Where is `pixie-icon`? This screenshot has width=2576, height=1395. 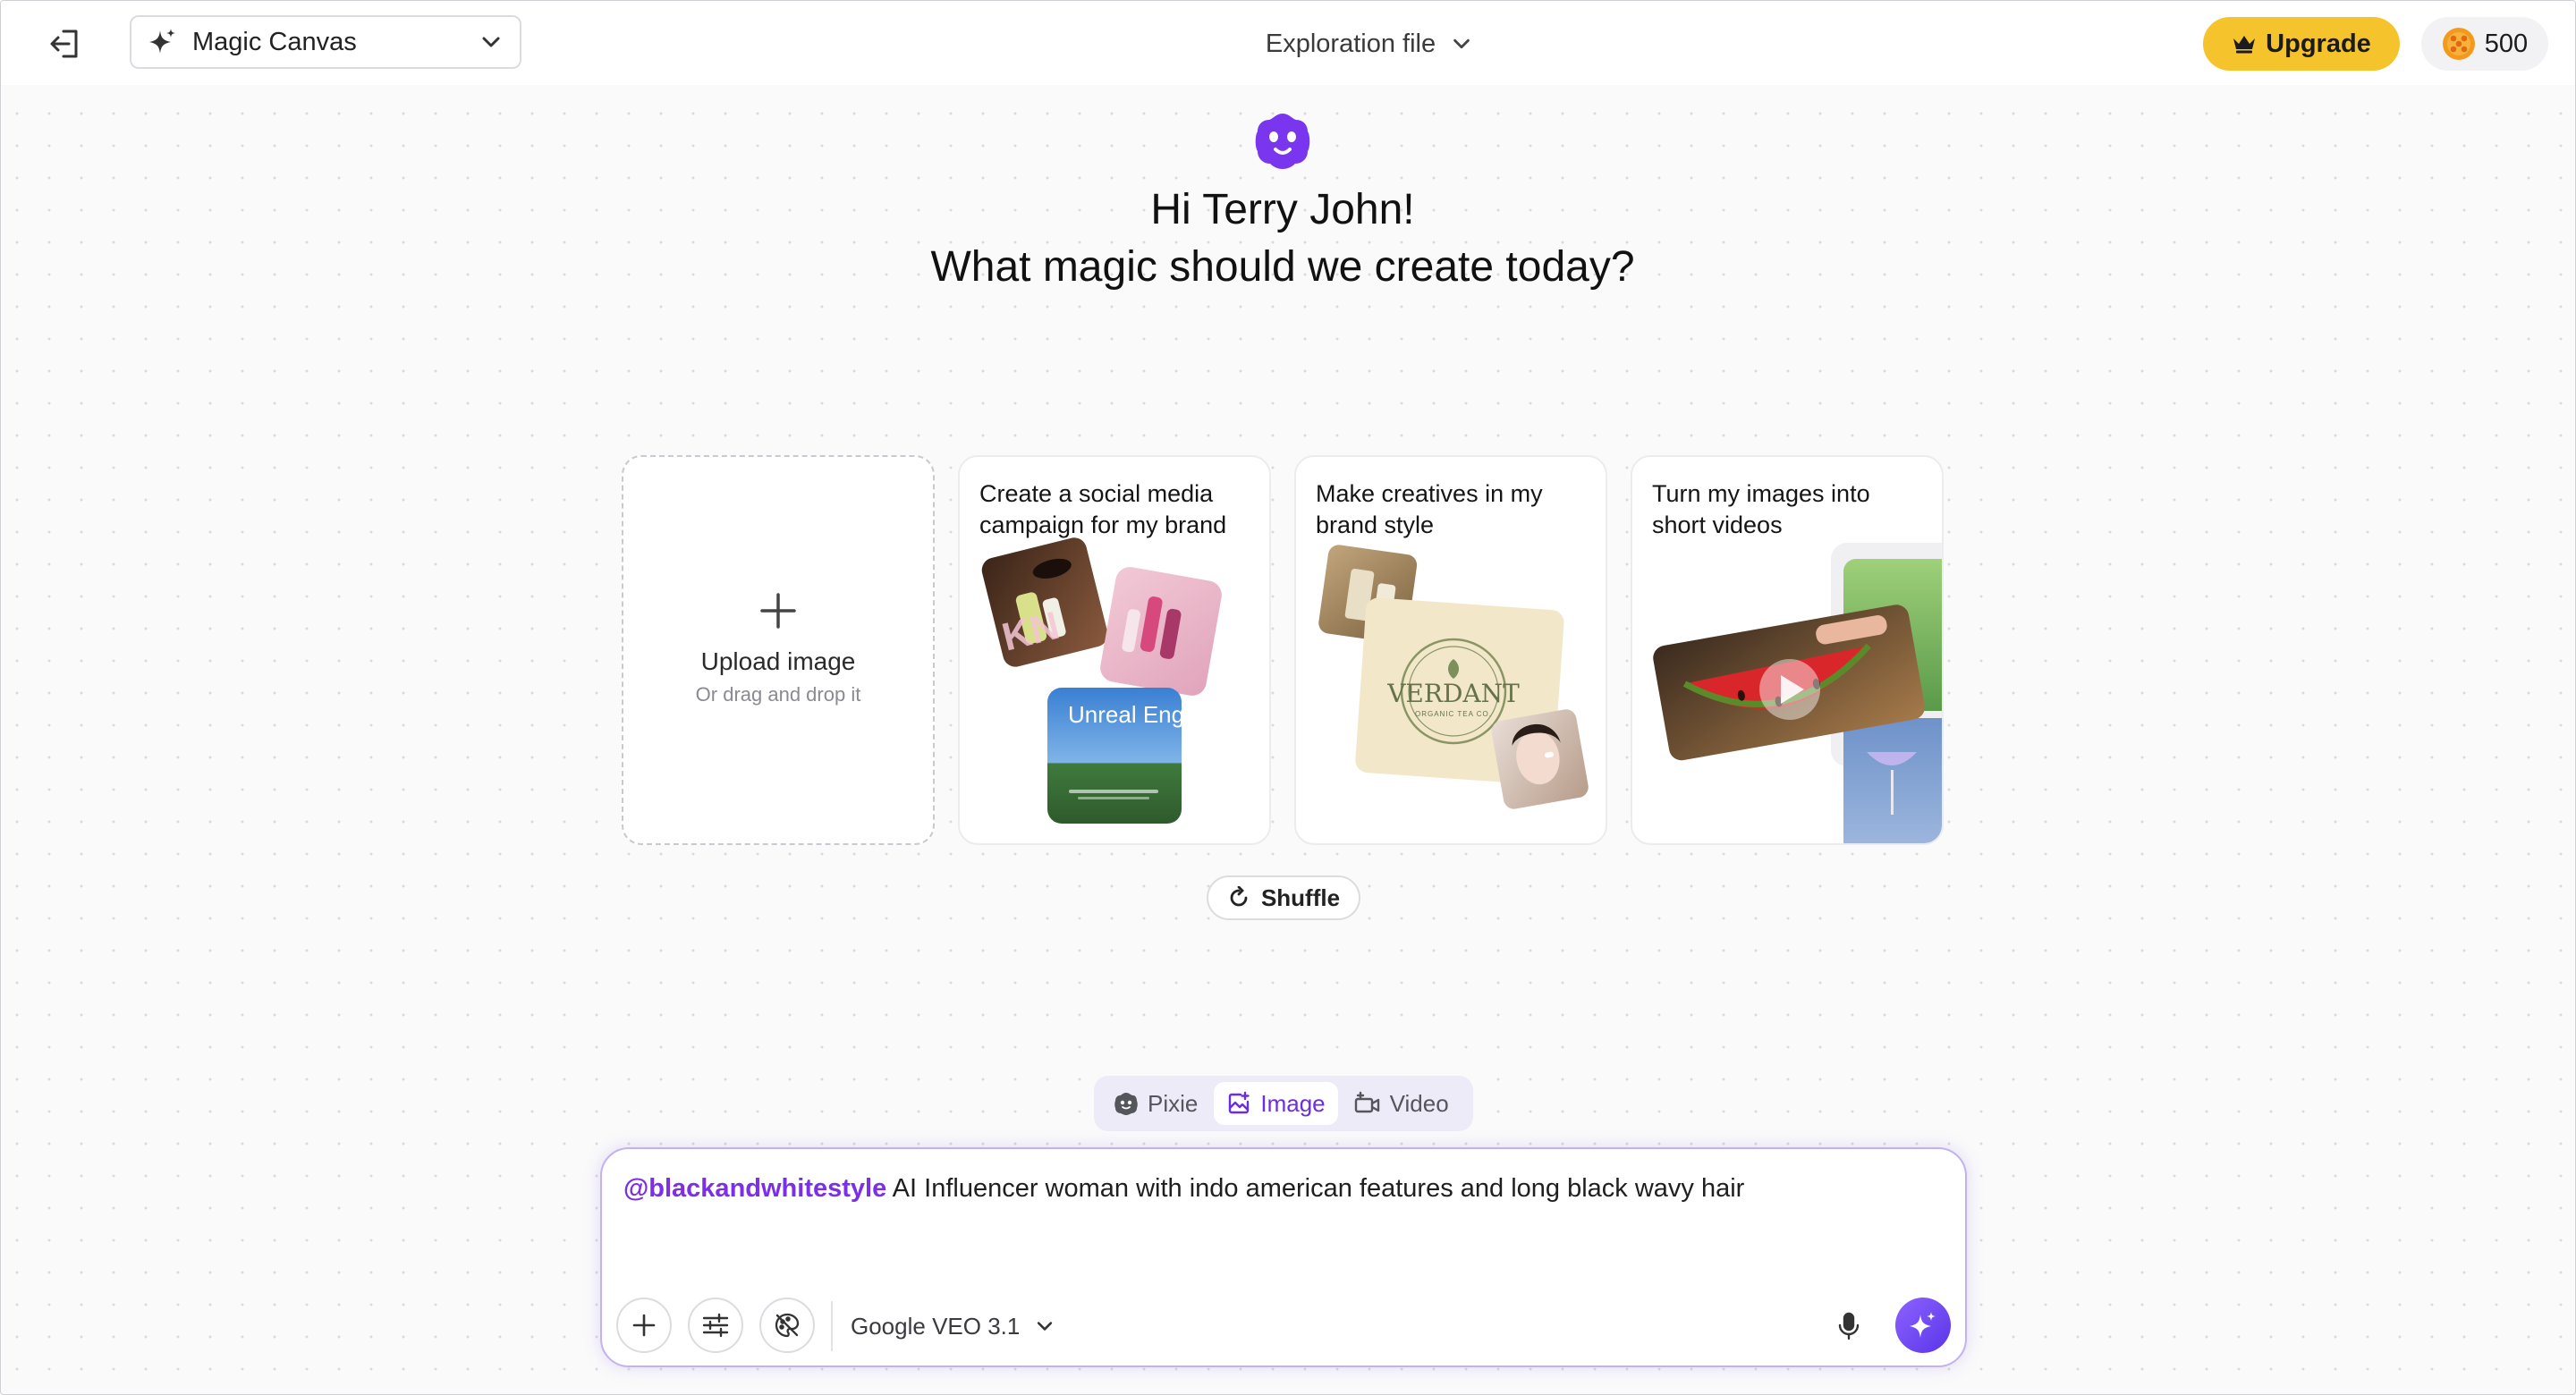 pixie-icon is located at coordinates (1126, 1104).